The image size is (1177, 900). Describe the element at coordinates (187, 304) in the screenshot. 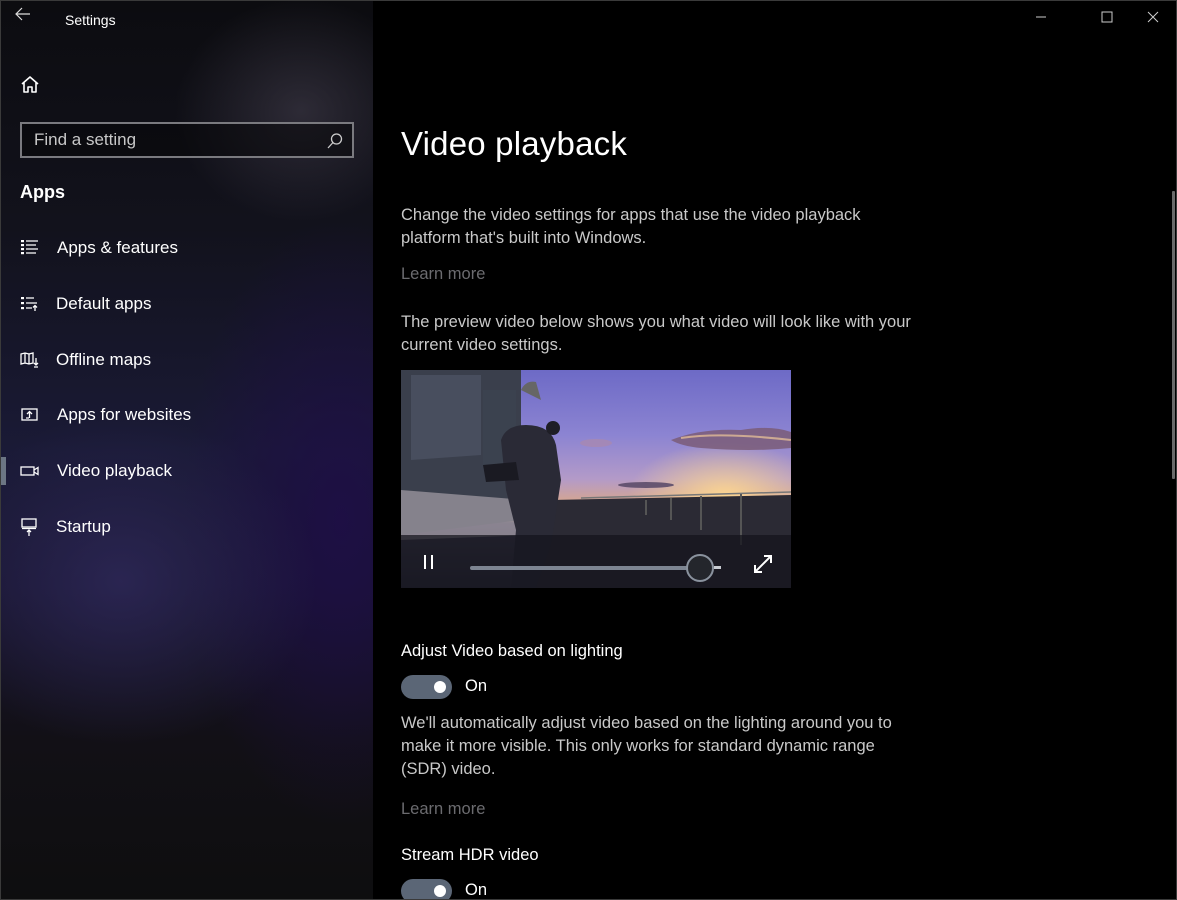

I see `sidebar-item-default-apps: Default apps` at that location.